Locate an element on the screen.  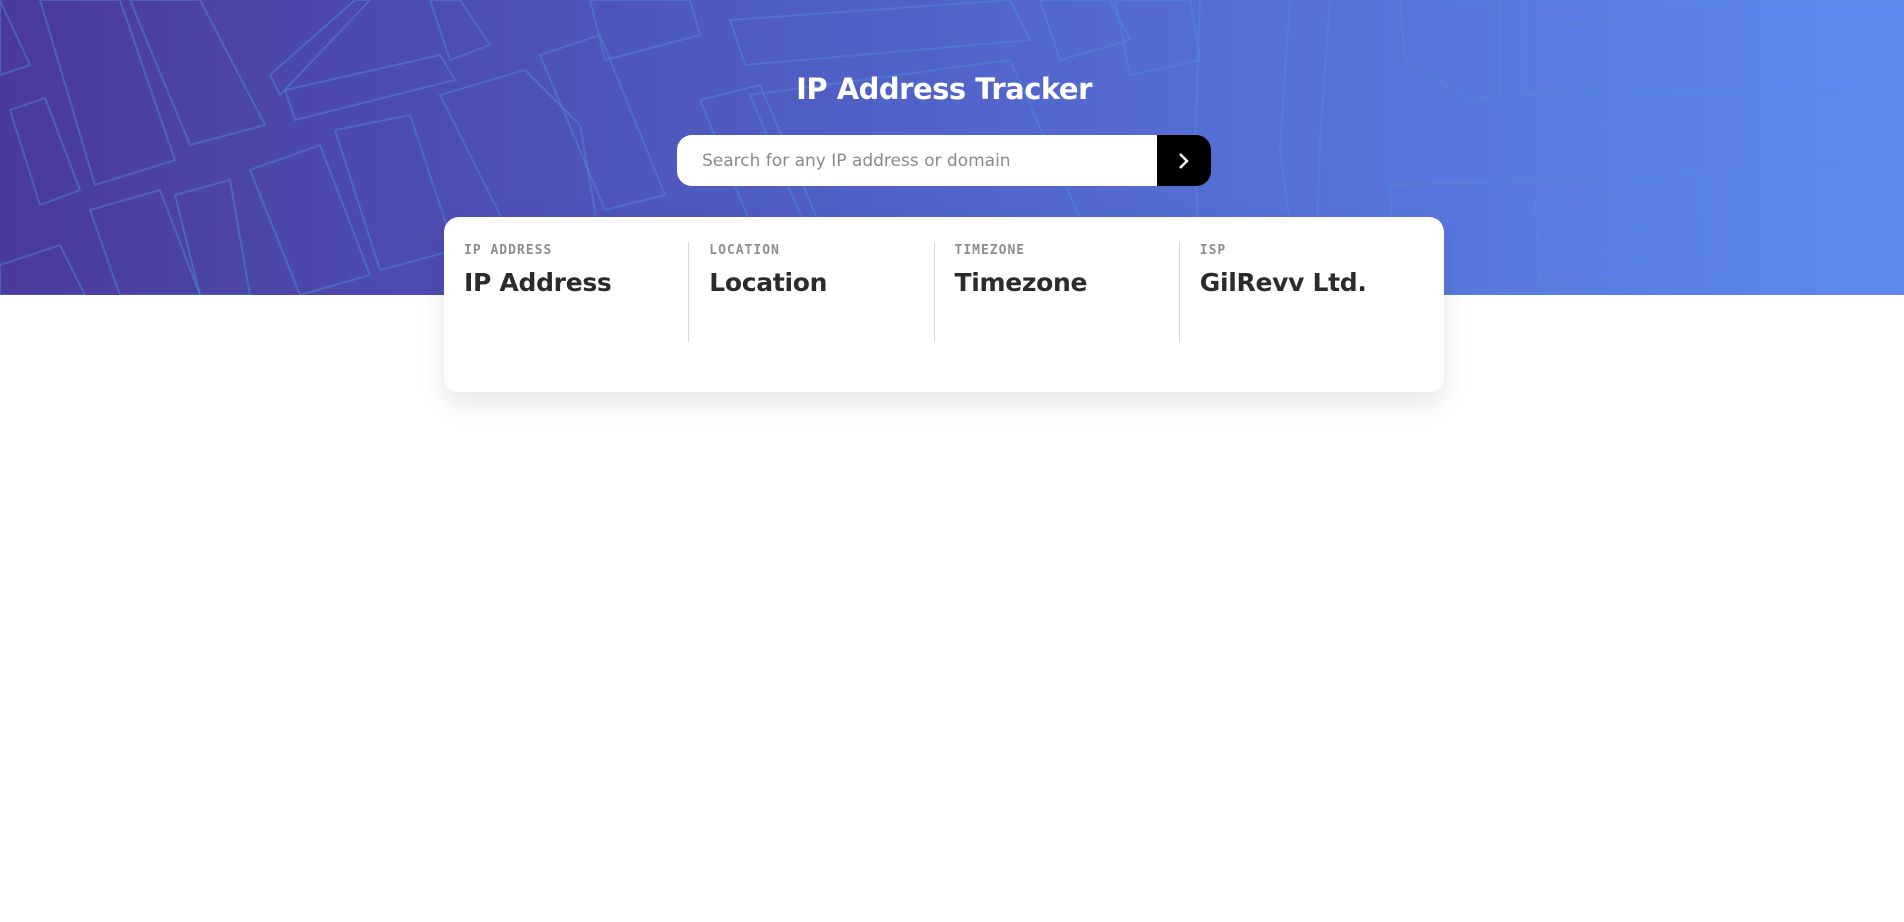
chevron-right-icon is located at coordinates (1184, 160).